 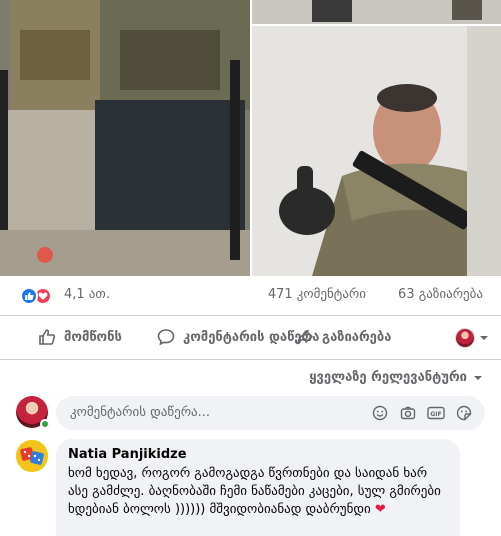 I want to click on like-button-label: მომწონს, so click(x=93, y=337).